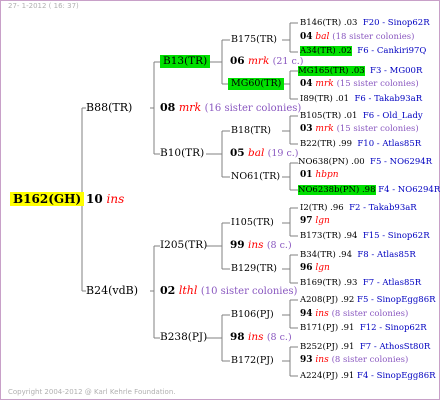 This screenshot has width=440, height=400. Describe the element at coordinates (359, 129) in the screenshot. I see `gen4-progeny: 03 mrk (15 sister colonies)` at that location.